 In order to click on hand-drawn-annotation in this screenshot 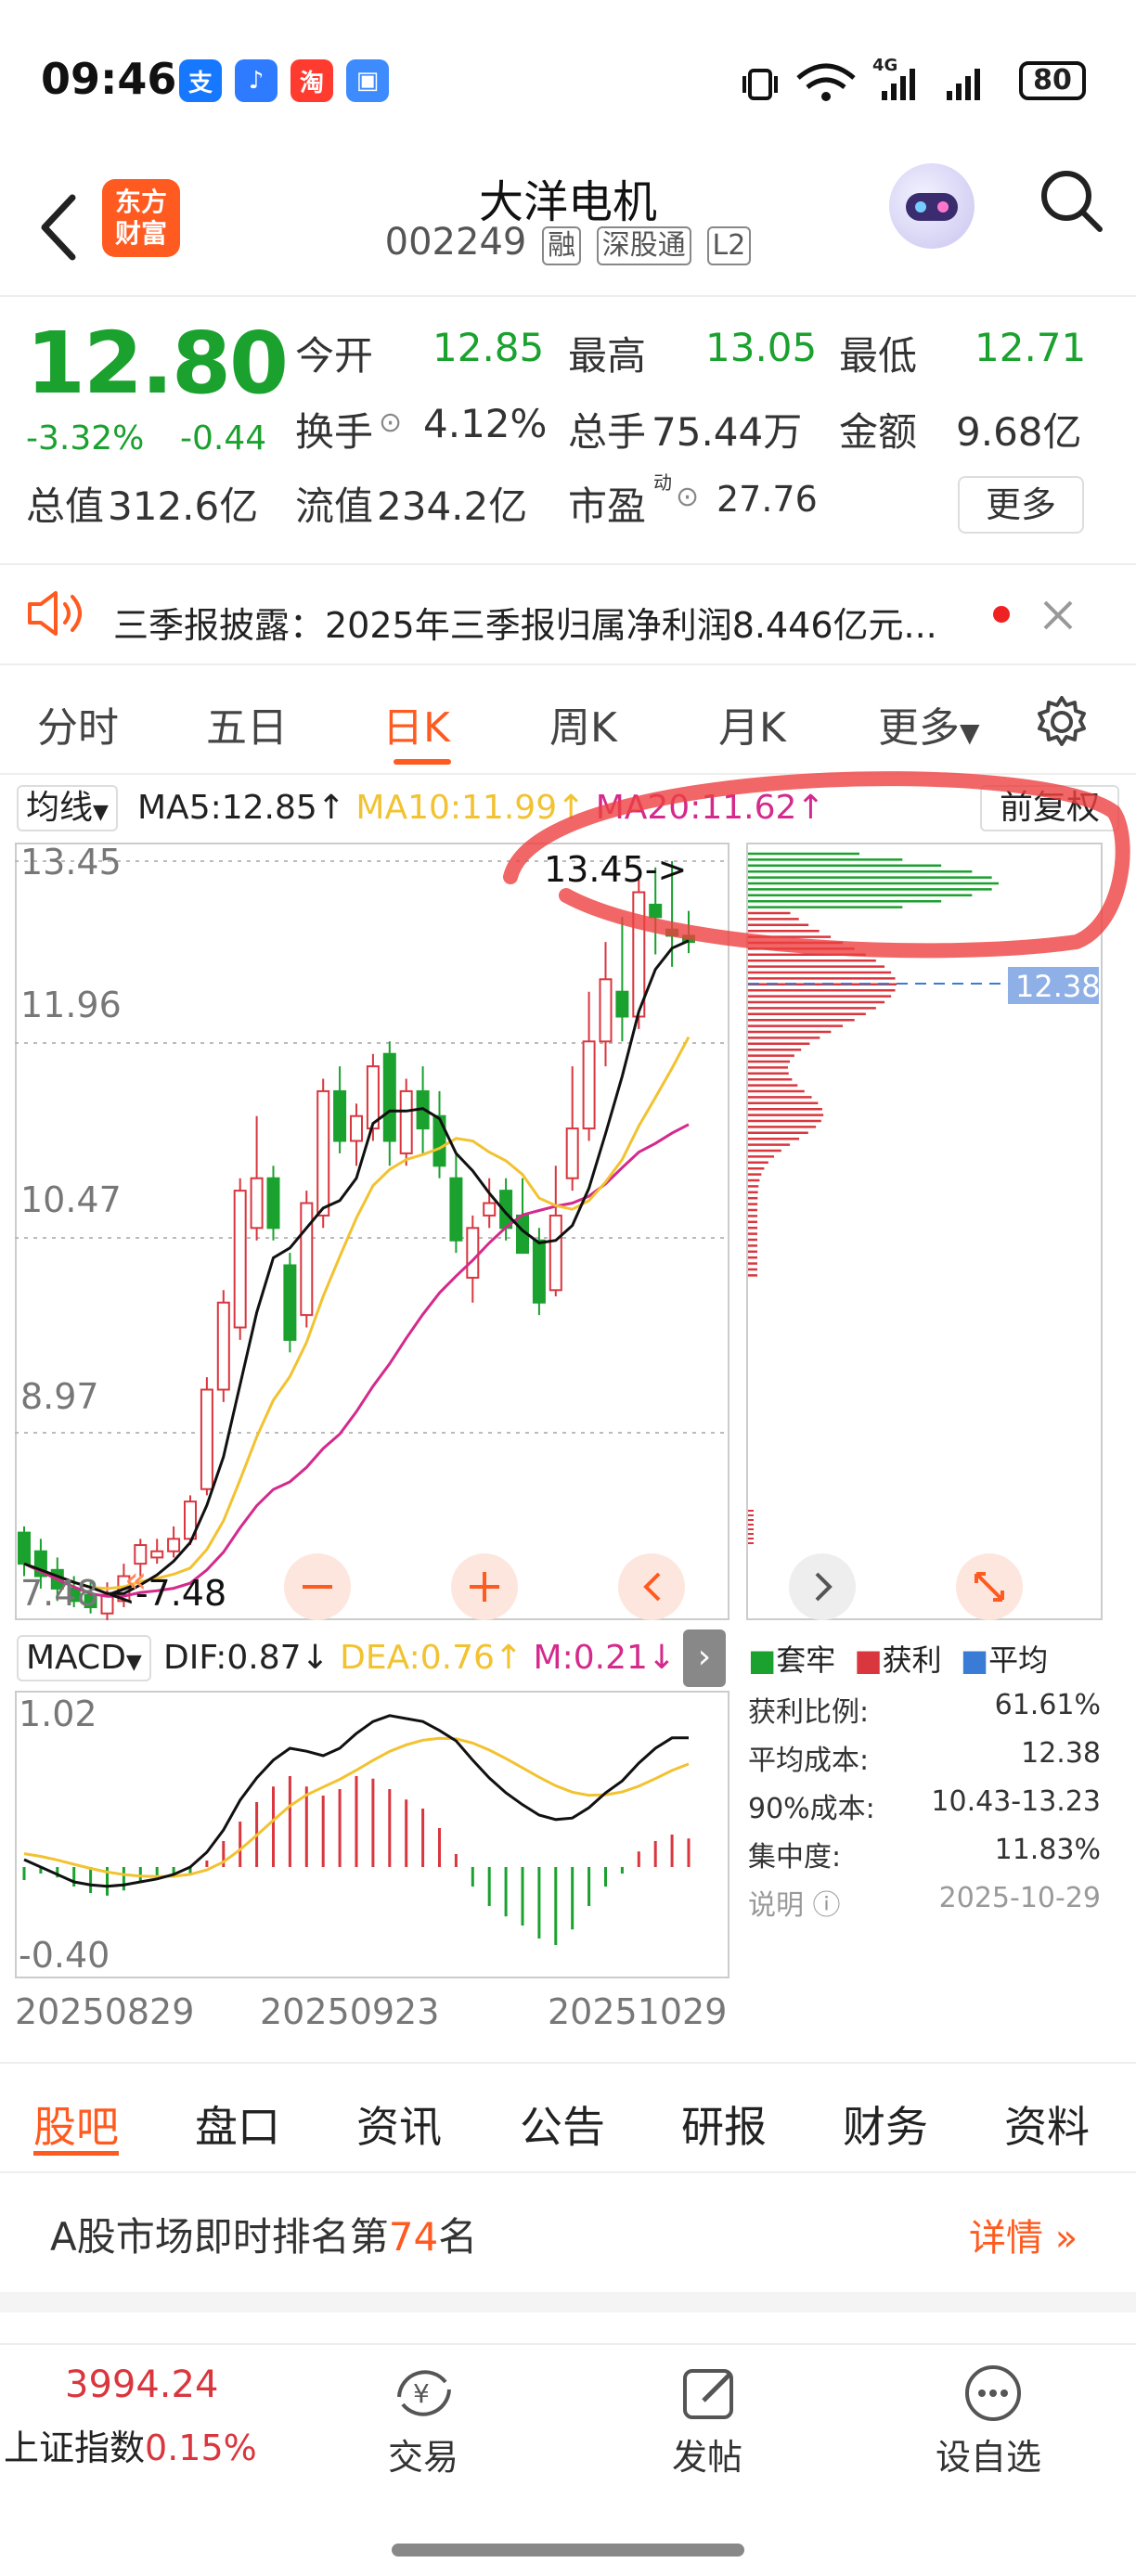, I will do `click(816, 865)`.